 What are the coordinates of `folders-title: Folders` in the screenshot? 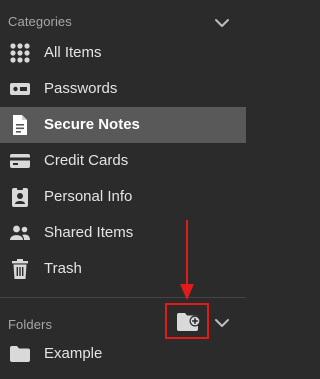 It's located at (30, 324).